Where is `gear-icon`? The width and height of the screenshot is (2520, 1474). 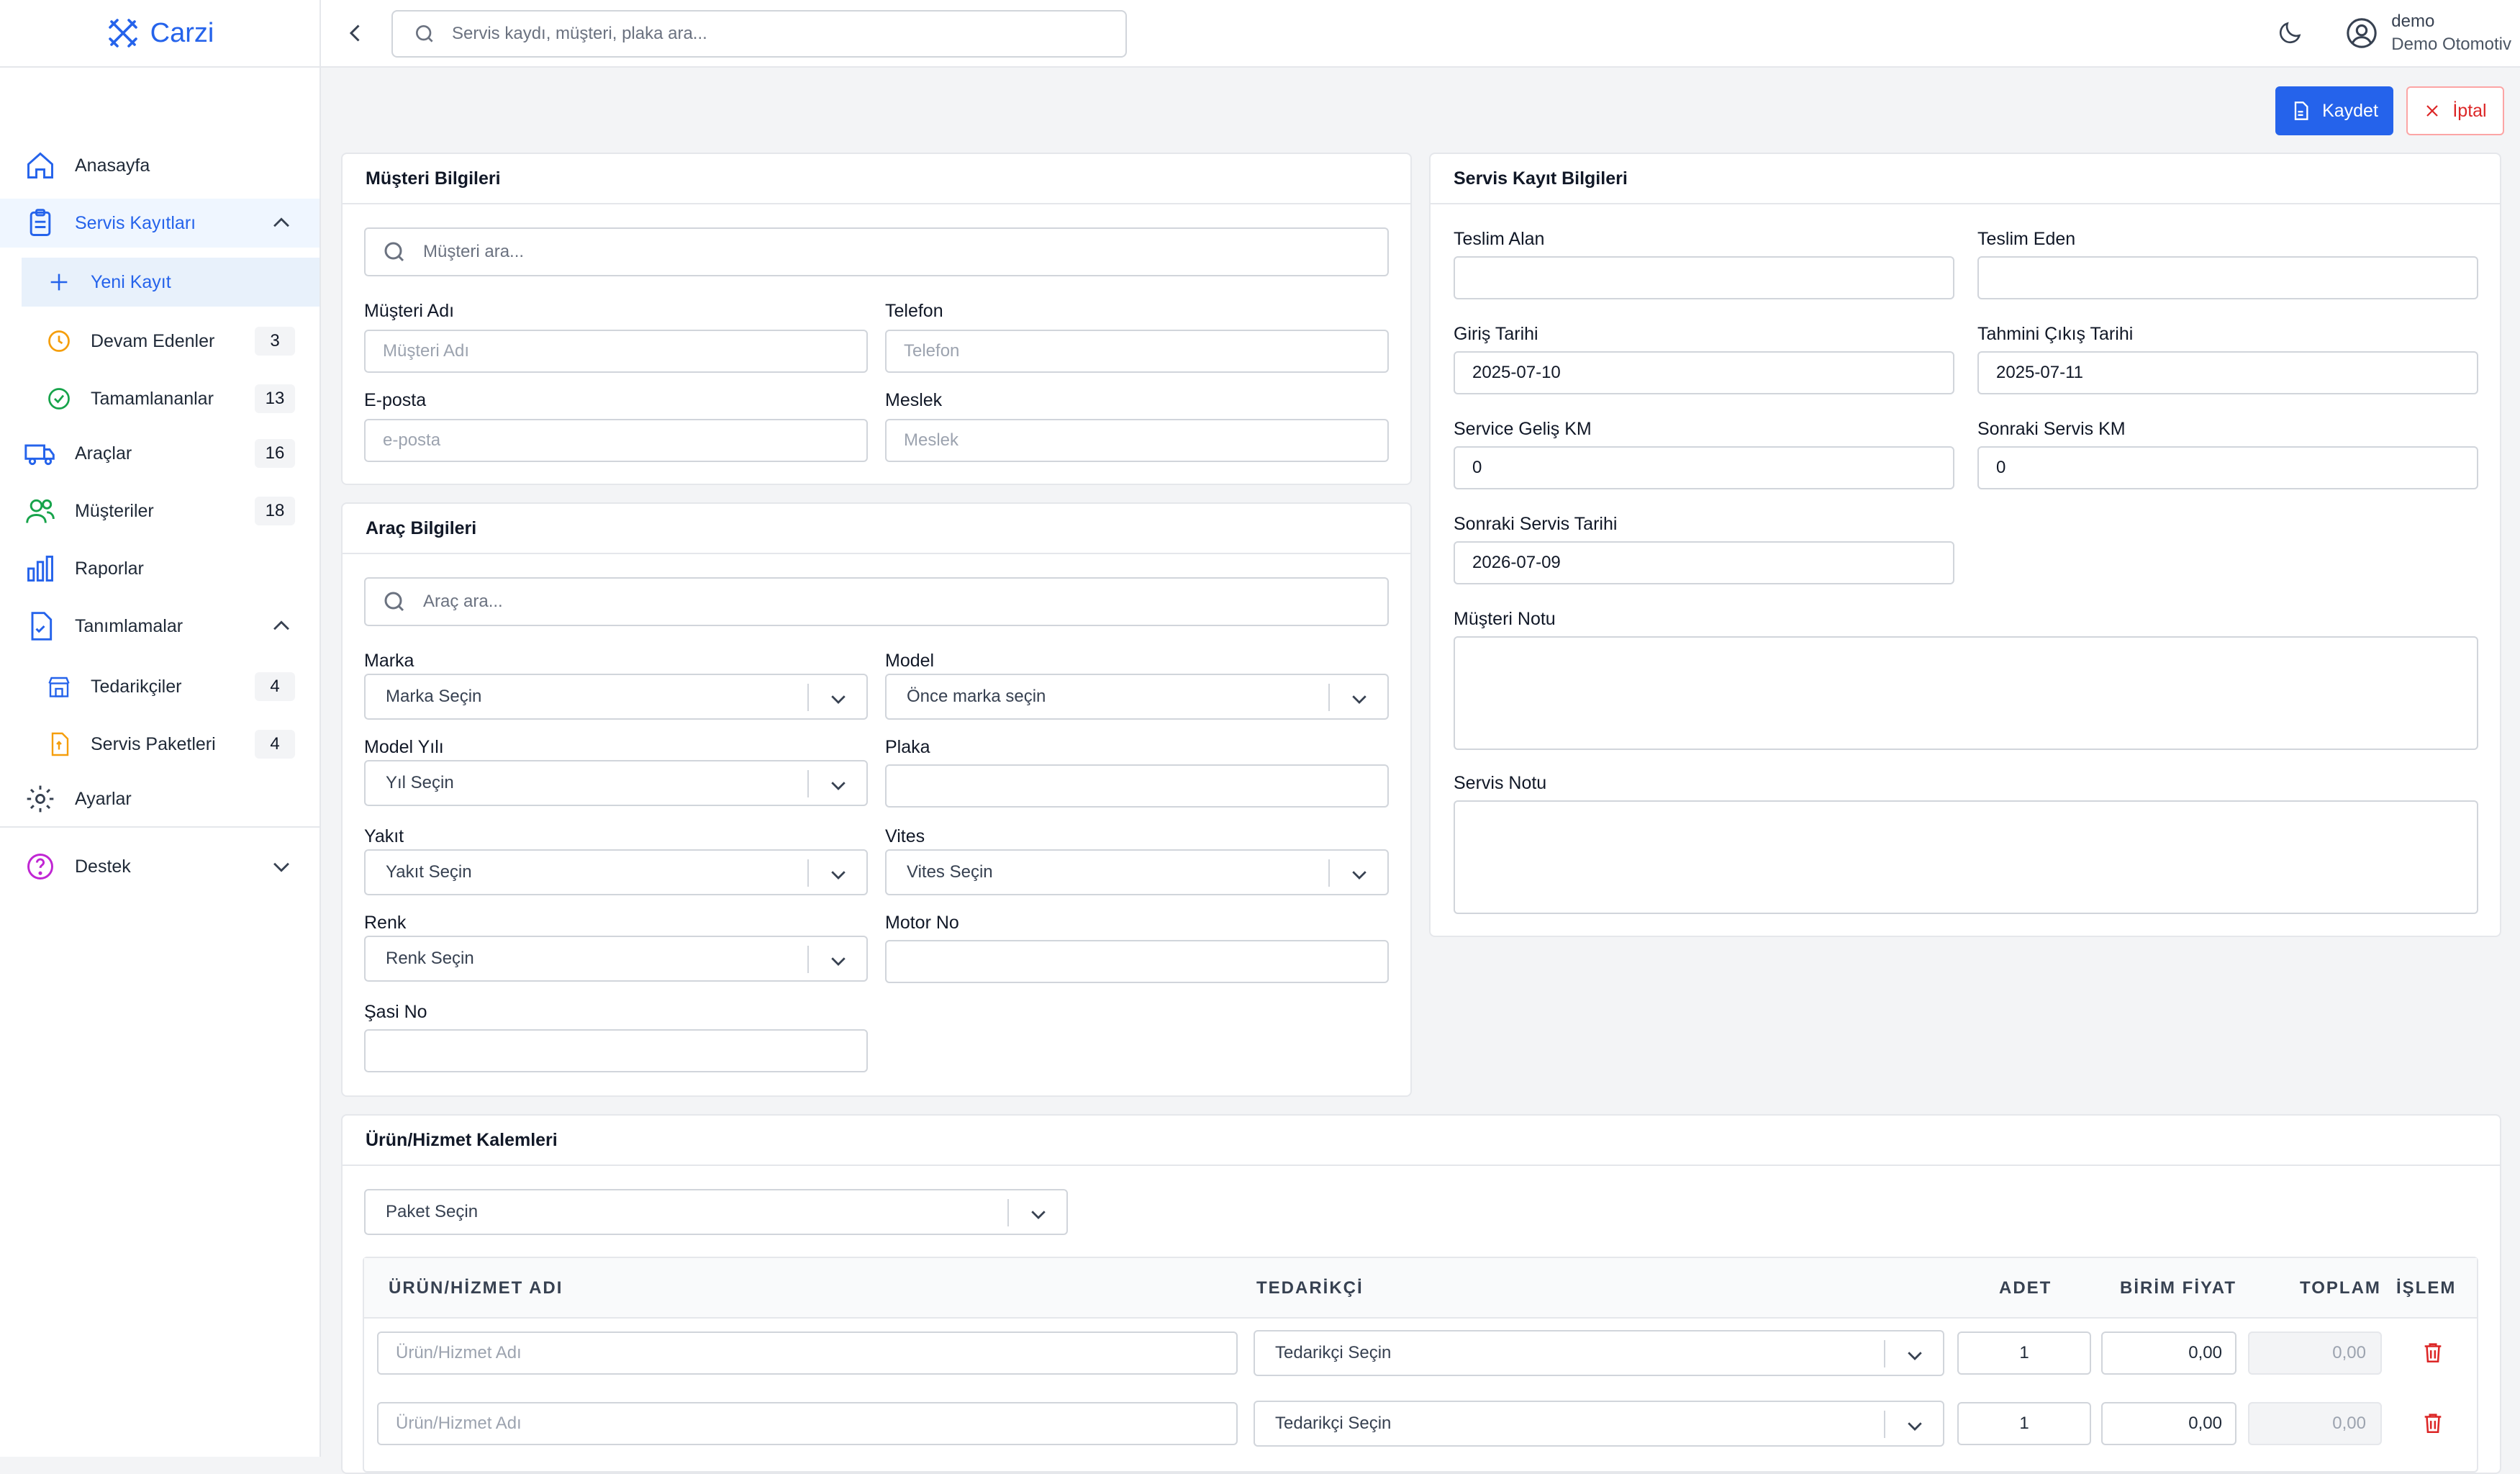
gear-icon is located at coordinates (40, 799).